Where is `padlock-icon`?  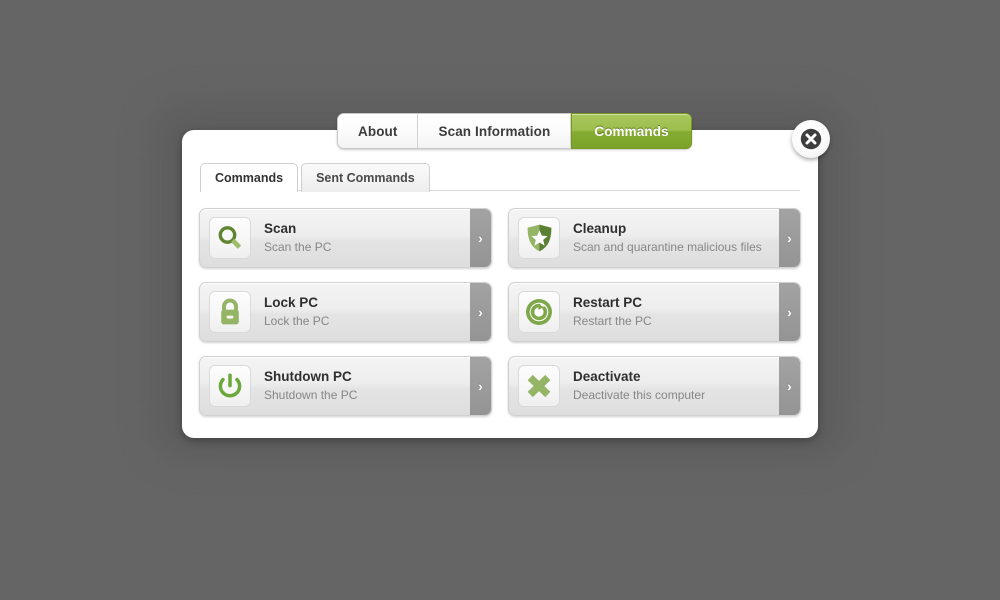
padlock-icon is located at coordinates (230, 312).